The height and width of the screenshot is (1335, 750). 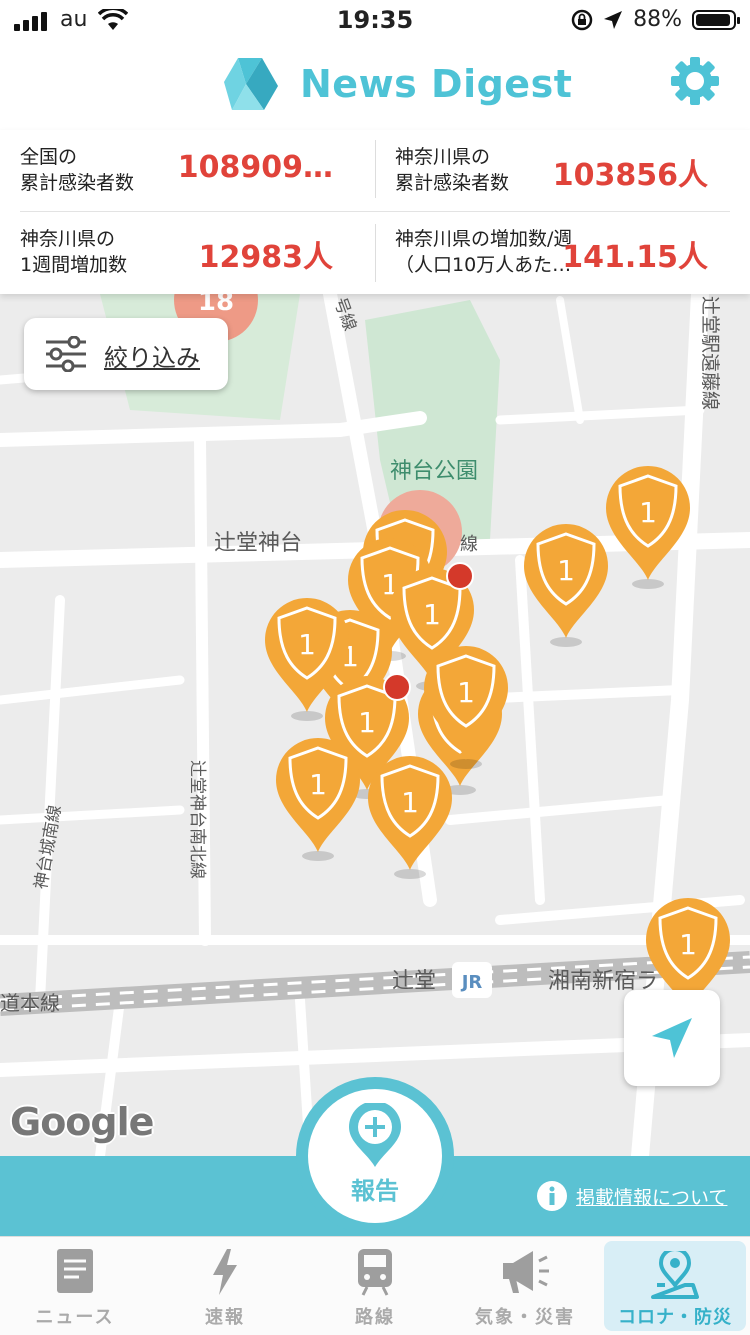 What do you see at coordinates (710, 353) in the screenshot?
I see `map-label-road: 辻堂駅遠藤線` at bounding box center [710, 353].